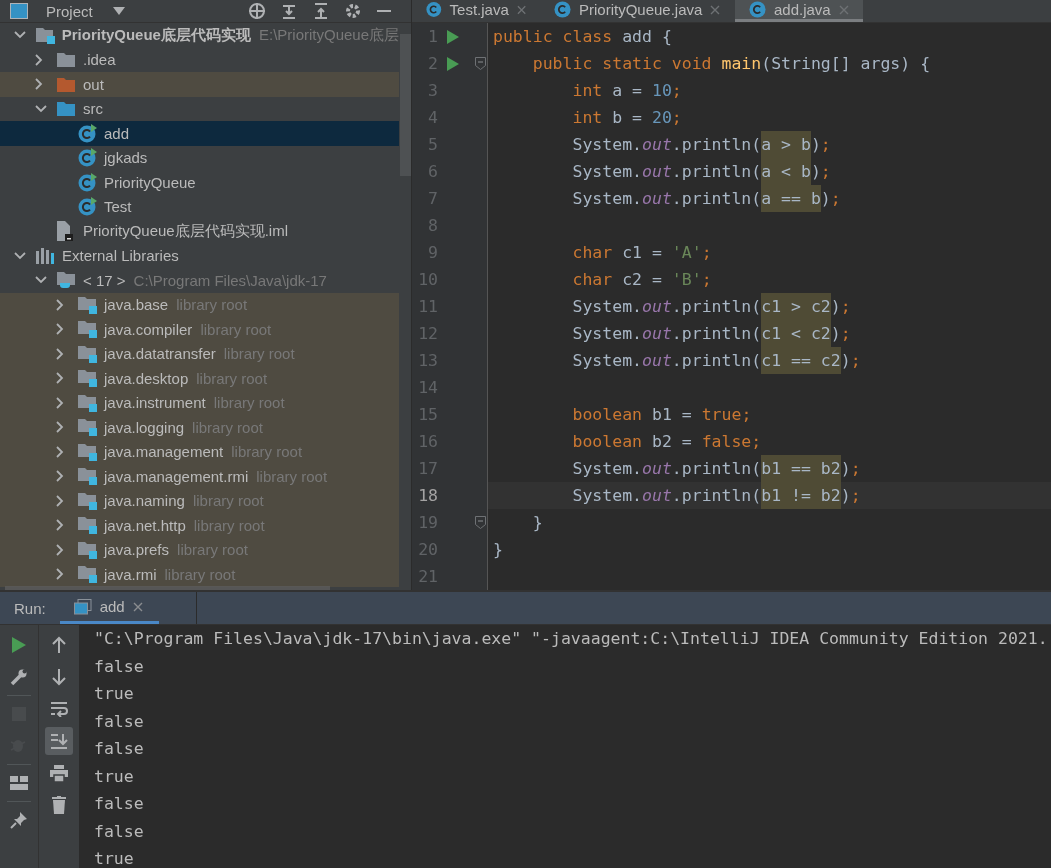 Image resolution: width=1051 pixels, height=868 pixels. Describe the element at coordinates (427, 495) in the screenshot. I see `line-number: 18` at that location.